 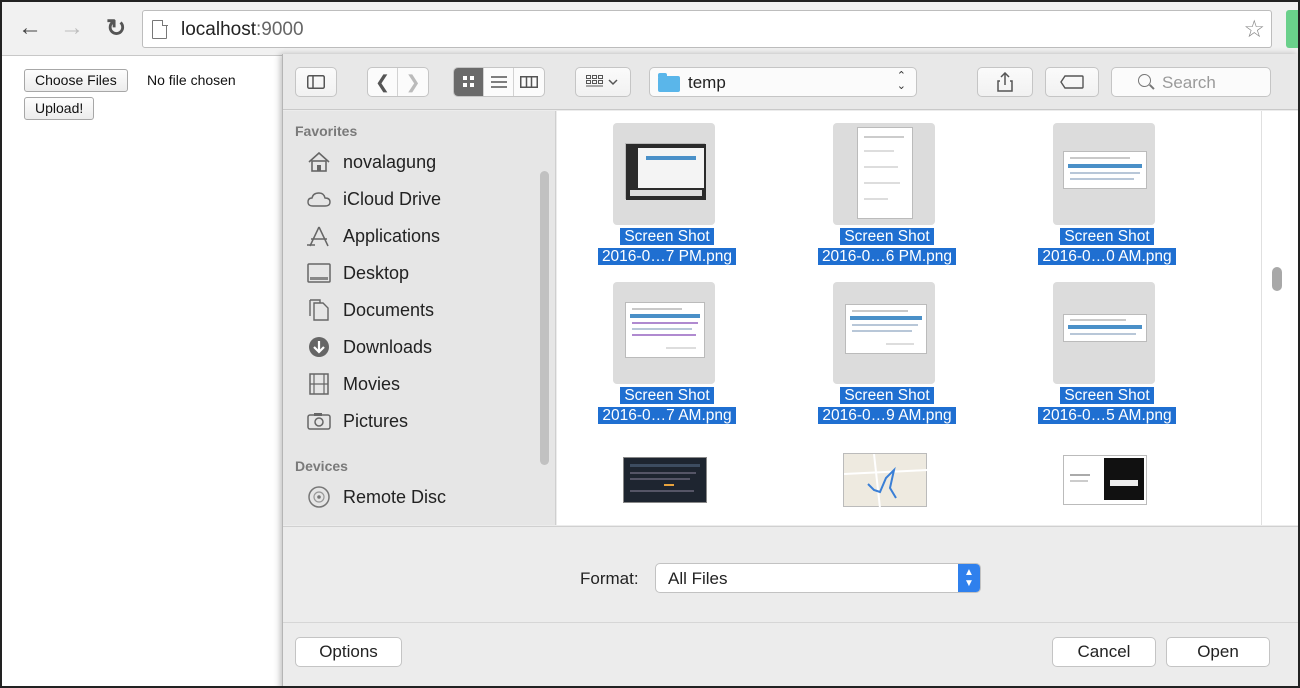 I want to click on file-name-line2: 2016-0…7 PM.png, so click(x=667, y=257).